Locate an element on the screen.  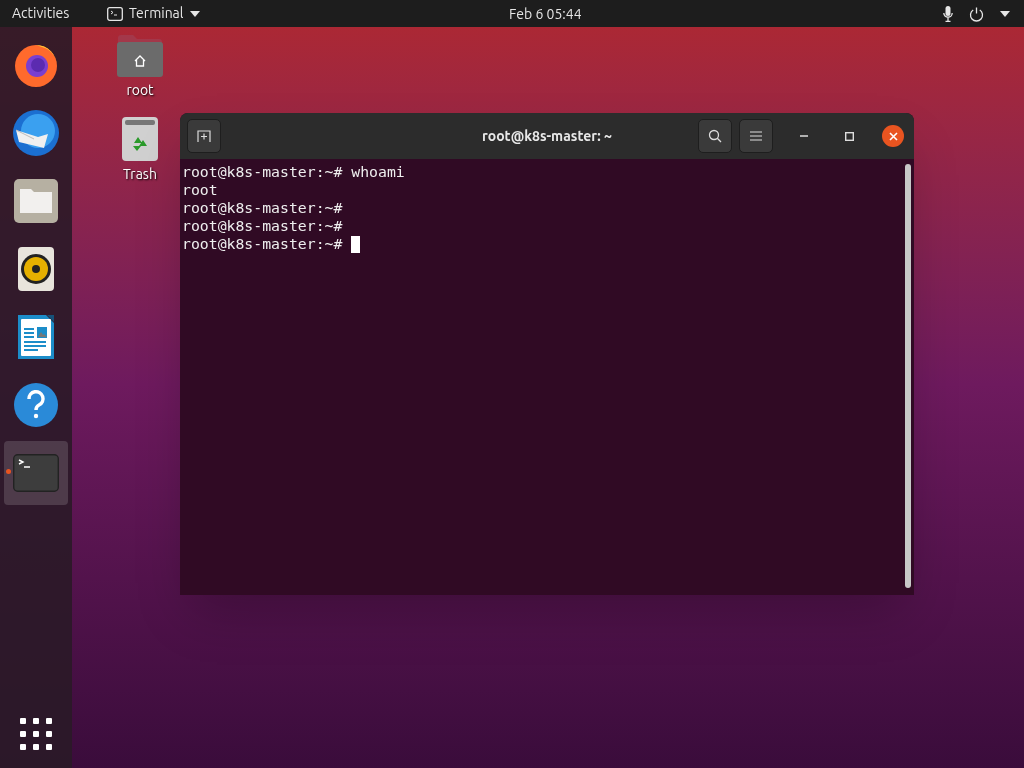
mail-icon is located at coordinates (36, 133).